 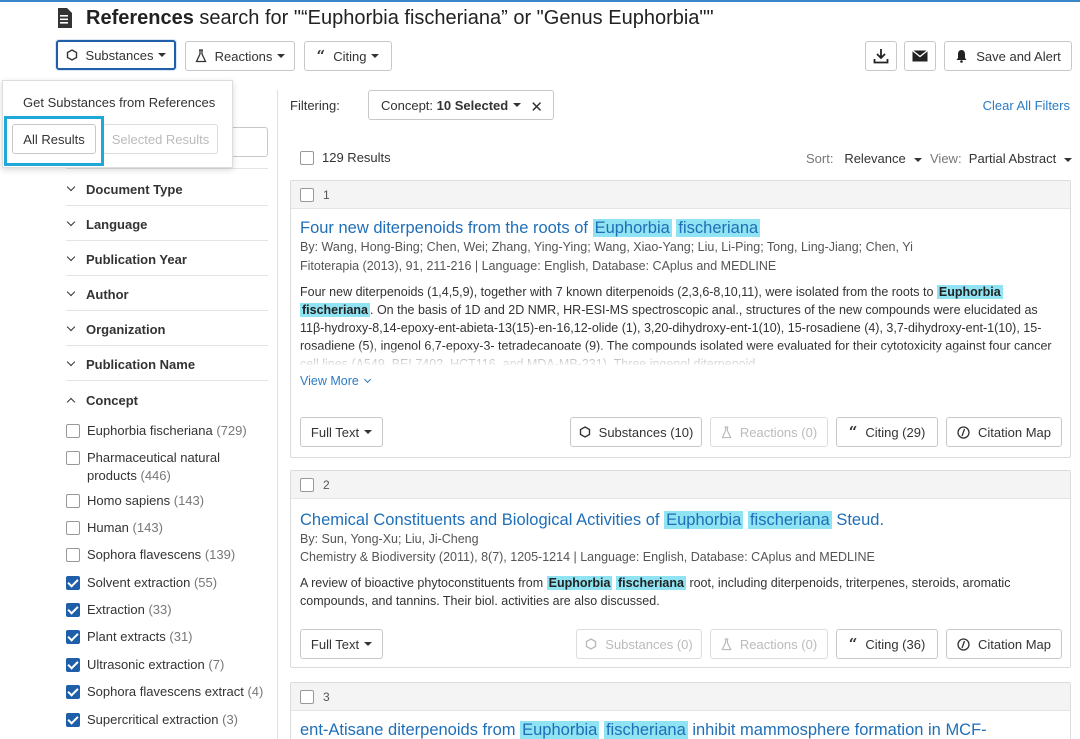 What do you see at coordinates (389, 539) in the screenshot?
I see `result-authors: By: Sun, Yong-Xu; Liu, Ji-Cheng` at bounding box center [389, 539].